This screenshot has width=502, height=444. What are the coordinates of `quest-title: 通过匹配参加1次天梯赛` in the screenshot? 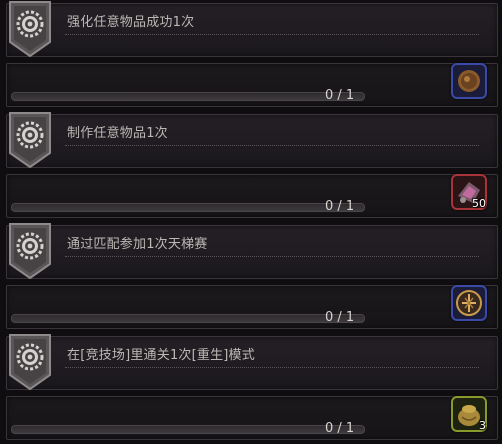 It's located at (137, 244).